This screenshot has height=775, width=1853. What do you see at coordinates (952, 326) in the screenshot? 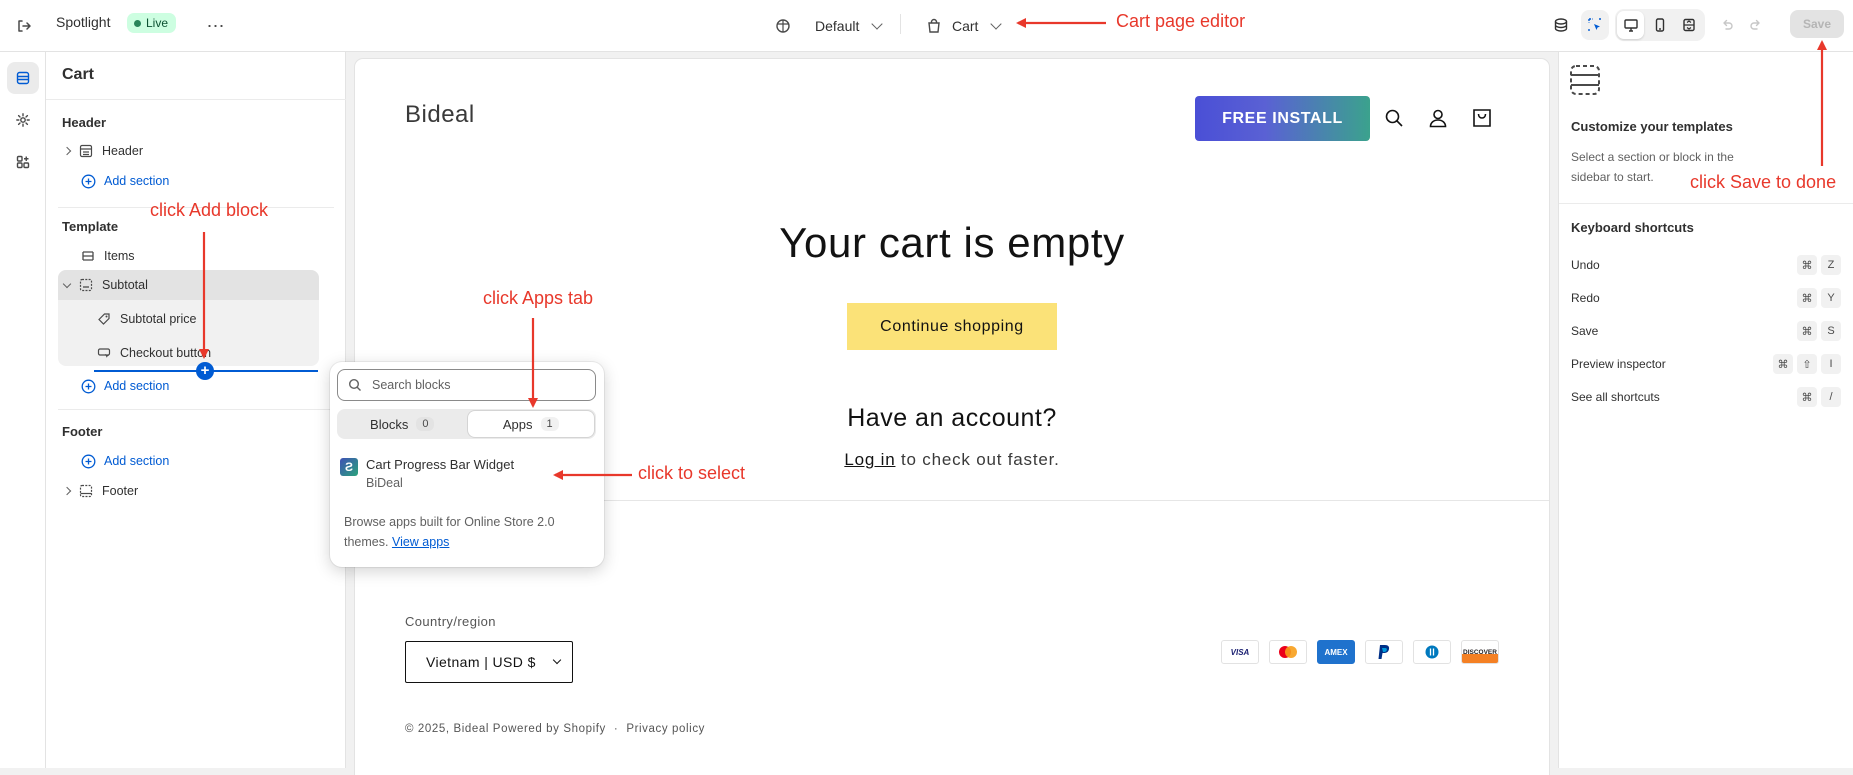
I see `continue-shopping-button: Continue shopping` at bounding box center [952, 326].